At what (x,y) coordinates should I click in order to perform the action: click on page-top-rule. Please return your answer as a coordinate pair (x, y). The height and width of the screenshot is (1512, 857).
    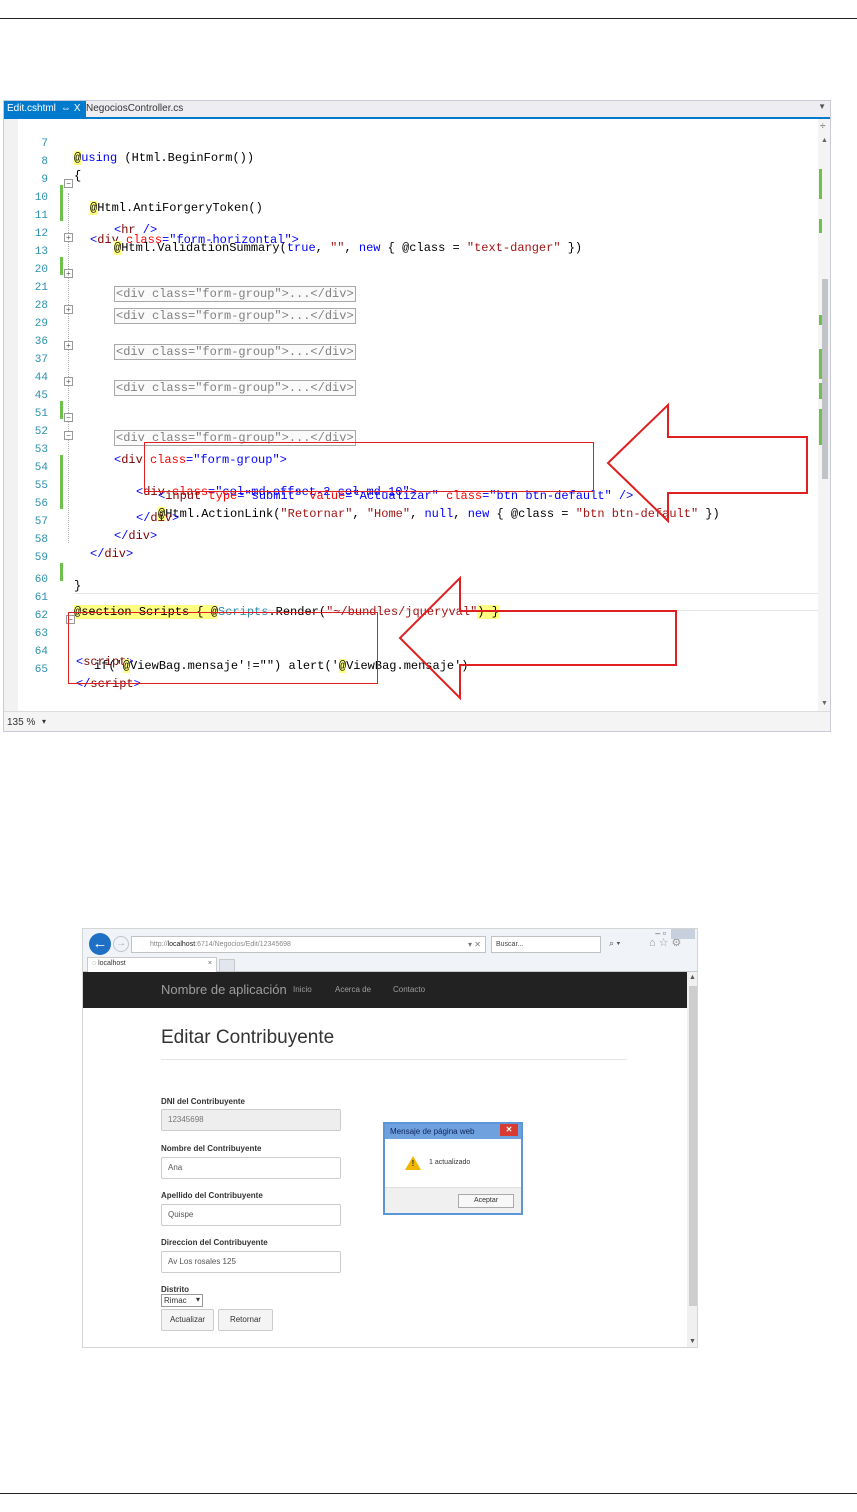
    Looking at the image, I should click on (428, 18).